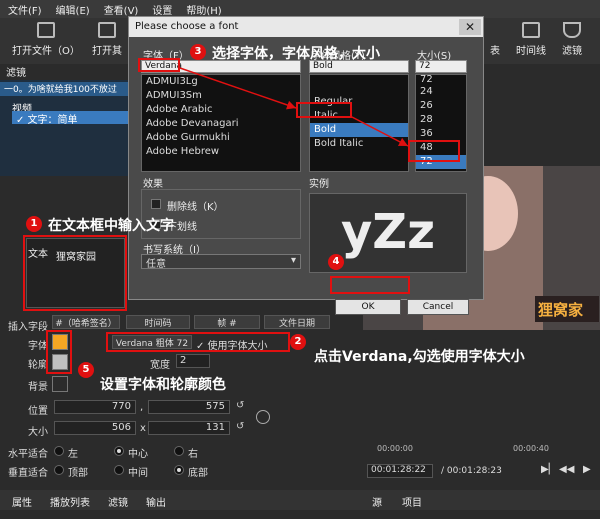 The width and height of the screenshot is (600, 519). What do you see at coordinates (162, 9) in the screenshot?
I see `menu-settings: 设置` at bounding box center [162, 9].